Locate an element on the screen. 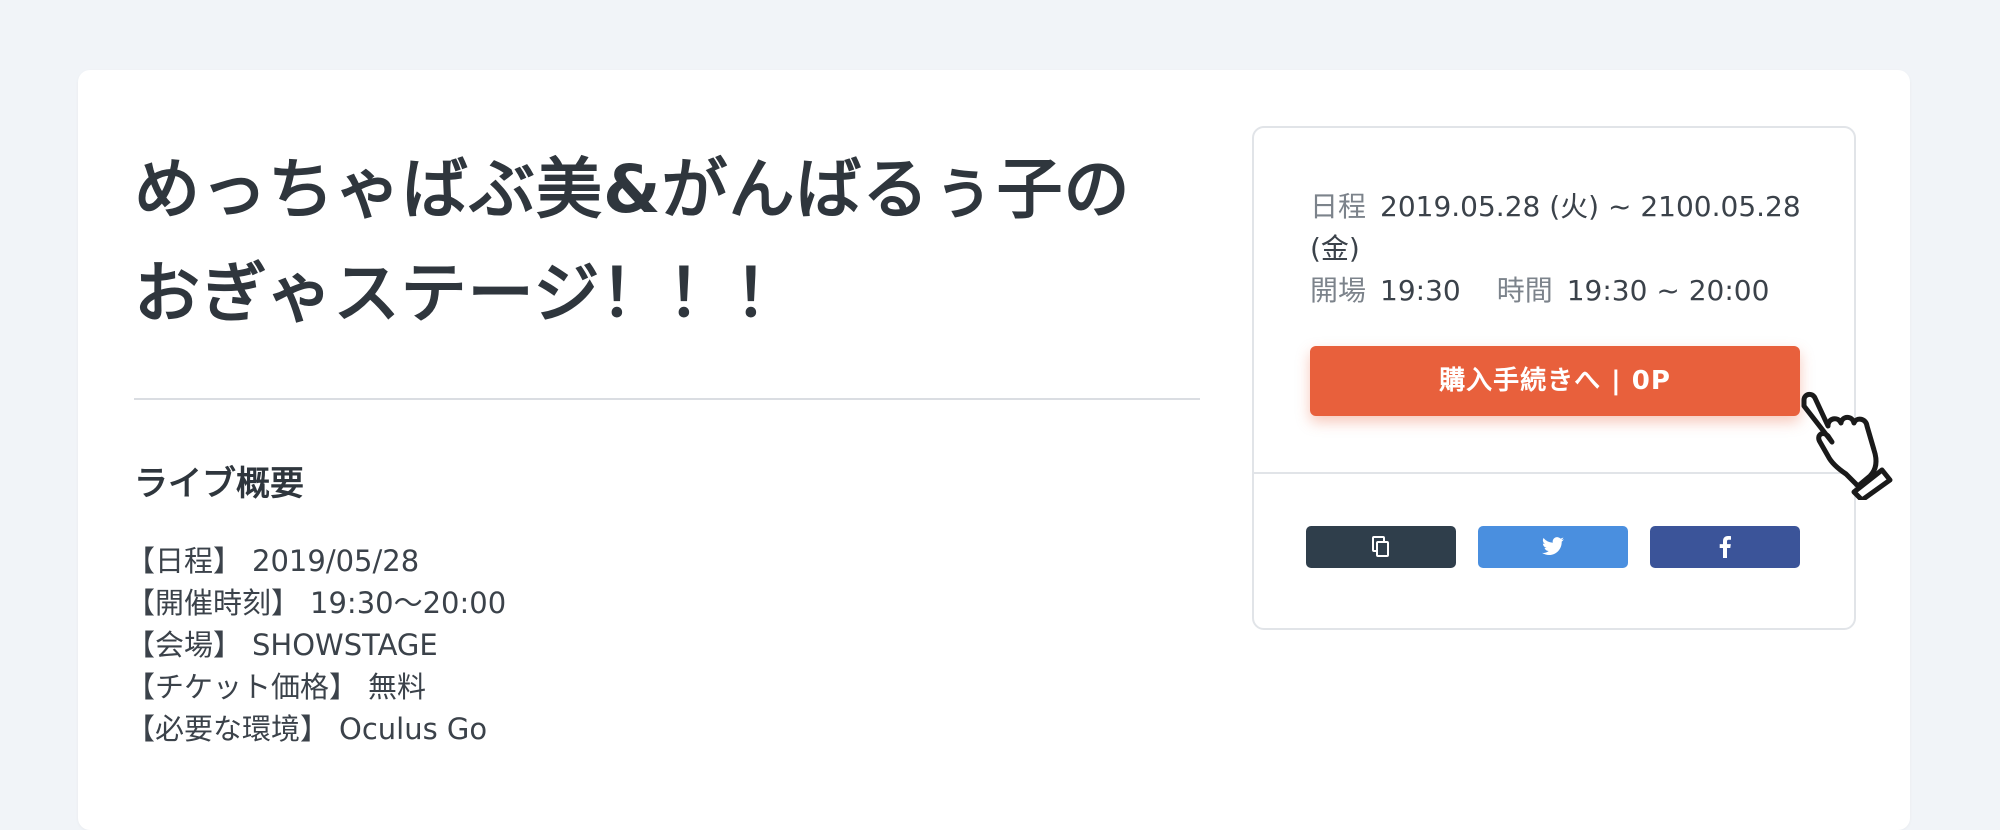  date-label: 日程 is located at coordinates (1338, 206).